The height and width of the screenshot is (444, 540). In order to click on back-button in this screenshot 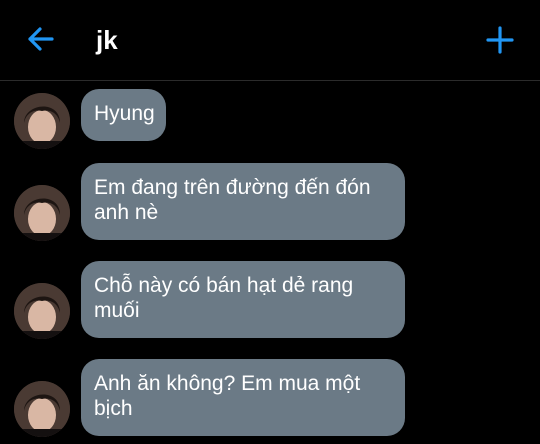, I will do `click(42, 39)`.